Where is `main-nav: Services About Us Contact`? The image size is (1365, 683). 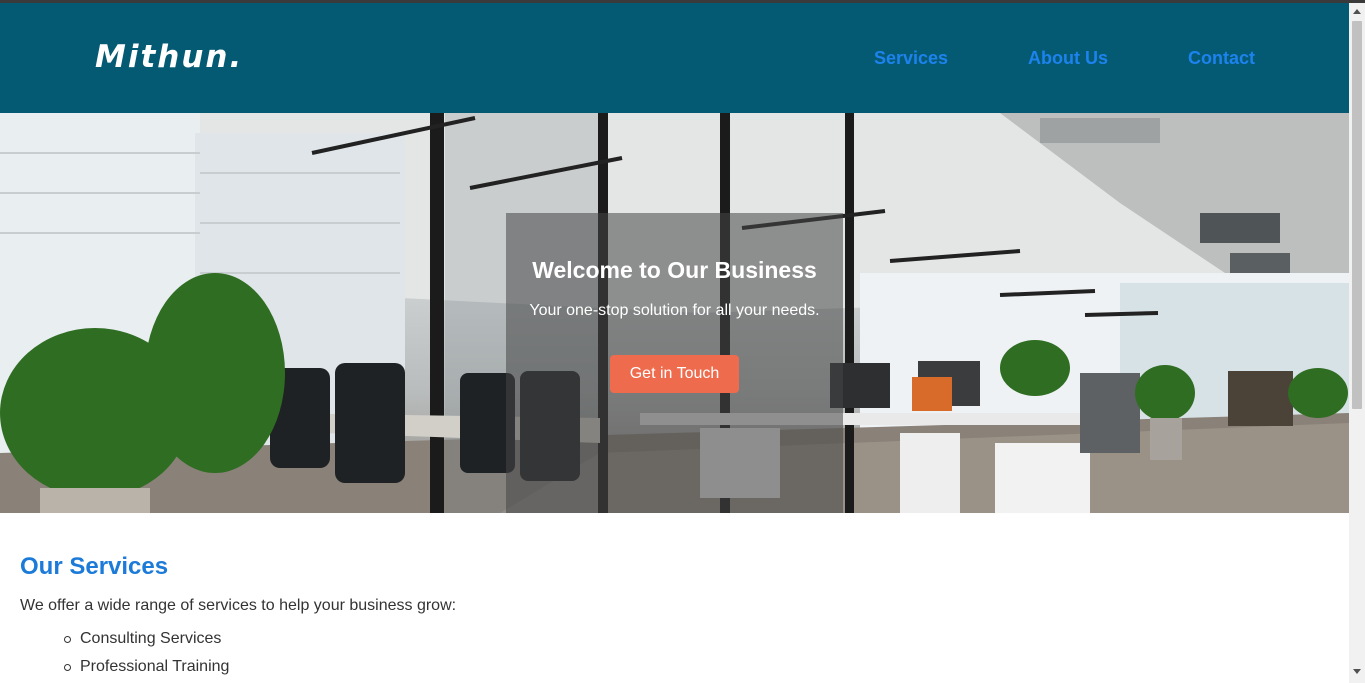
main-nav: Services About Us Contact is located at coordinates (674, 58).